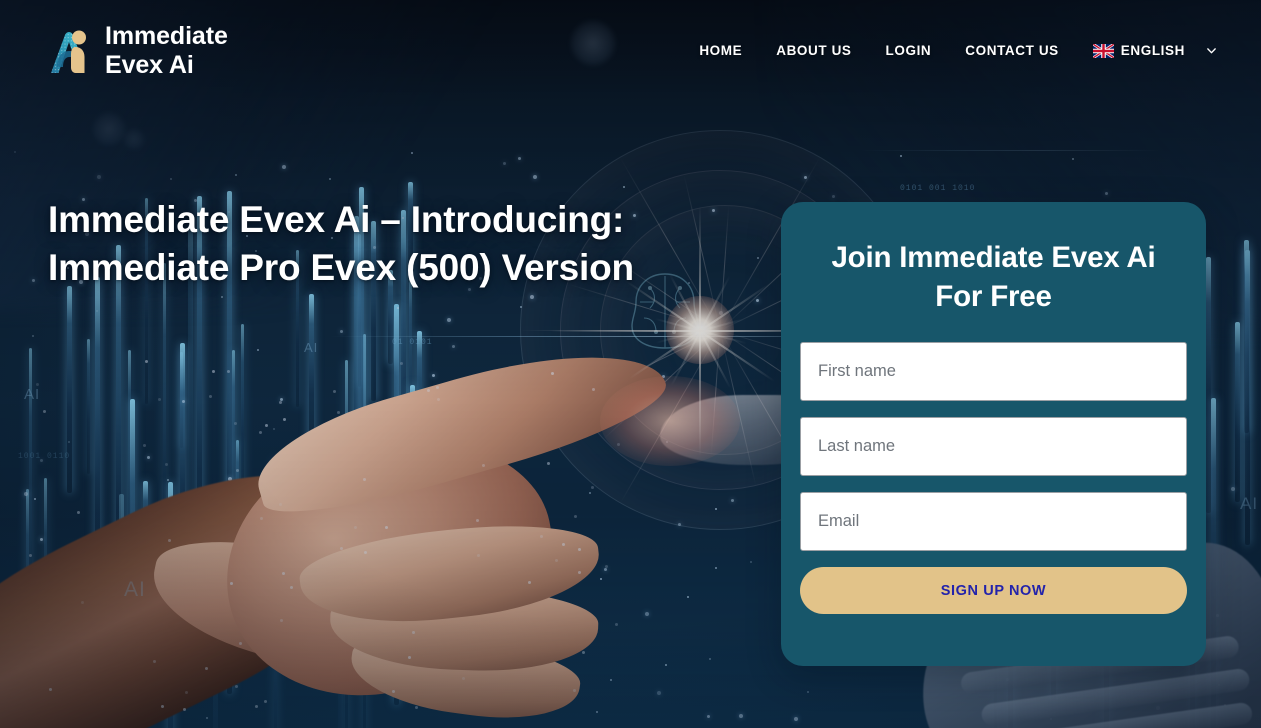 This screenshot has height=728, width=1261. I want to click on signup-card-title: Join Immediate Evex Ai For Free, so click(993, 277).